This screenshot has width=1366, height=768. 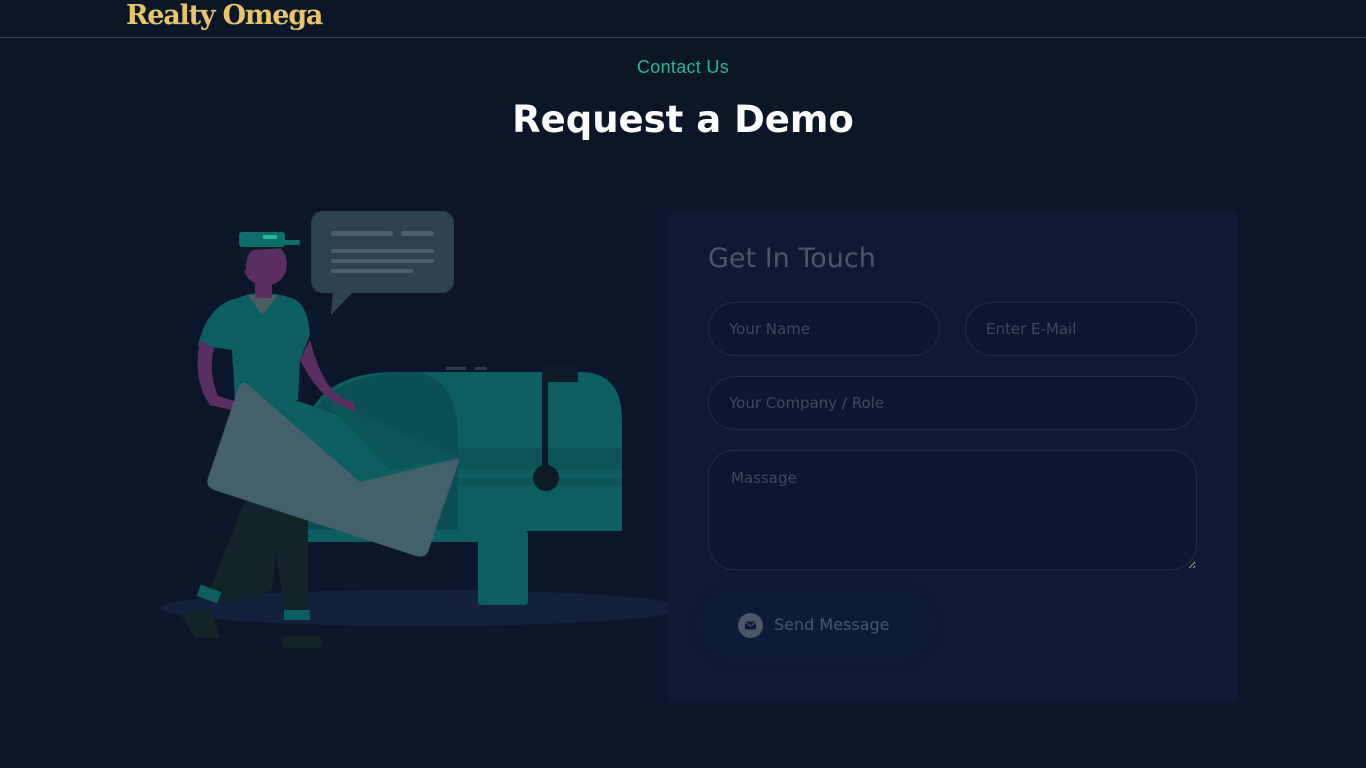 What do you see at coordinates (382, 263) in the screenshot?
I see `speech-bubble-icon` at bounding box center [382, 263].